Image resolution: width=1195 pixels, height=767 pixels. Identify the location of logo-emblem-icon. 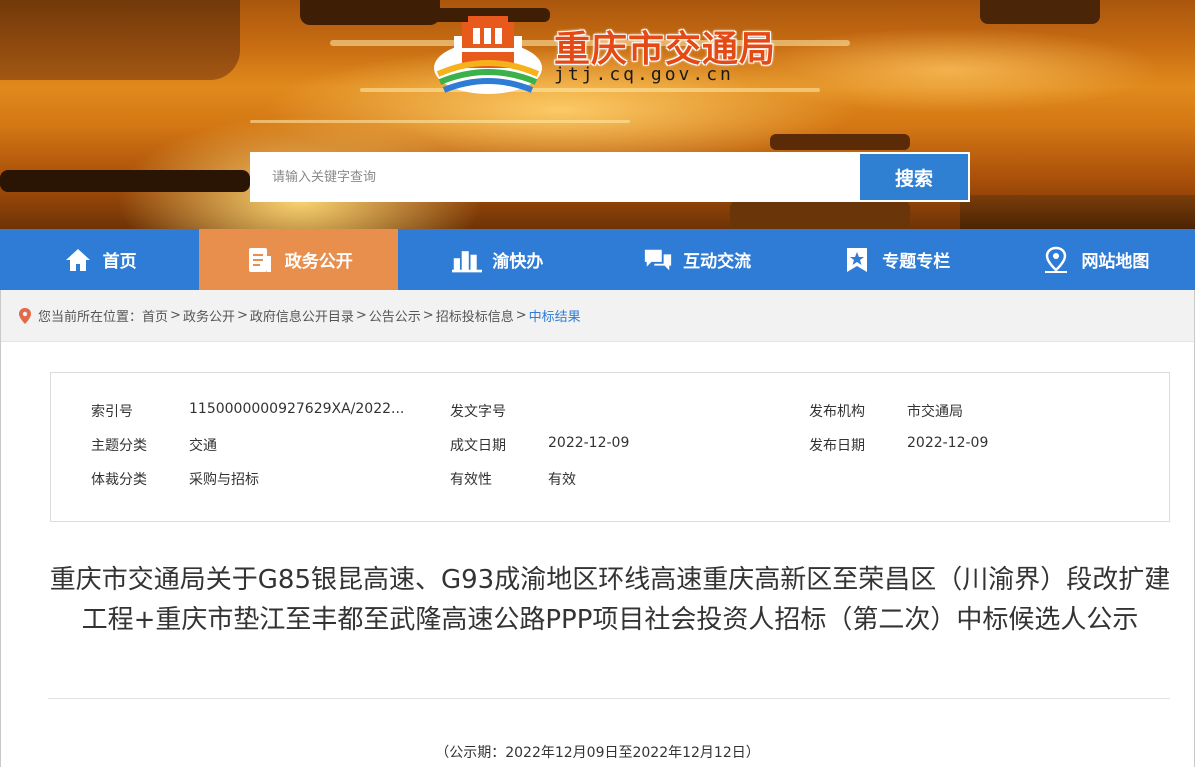
(488, 55).